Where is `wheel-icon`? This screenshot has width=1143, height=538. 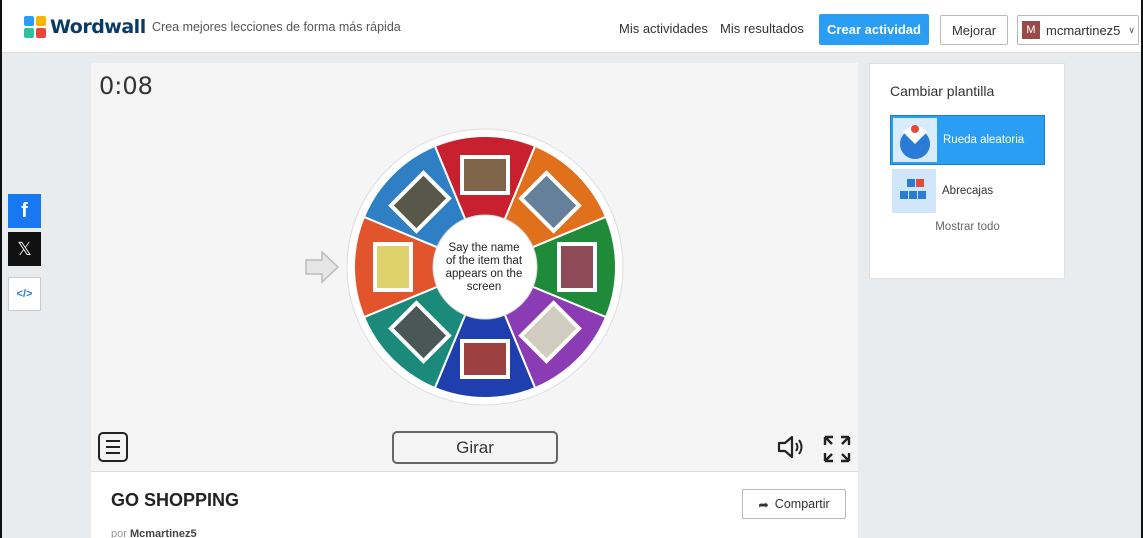
wheel-icon is located at coordinates (915, 140).